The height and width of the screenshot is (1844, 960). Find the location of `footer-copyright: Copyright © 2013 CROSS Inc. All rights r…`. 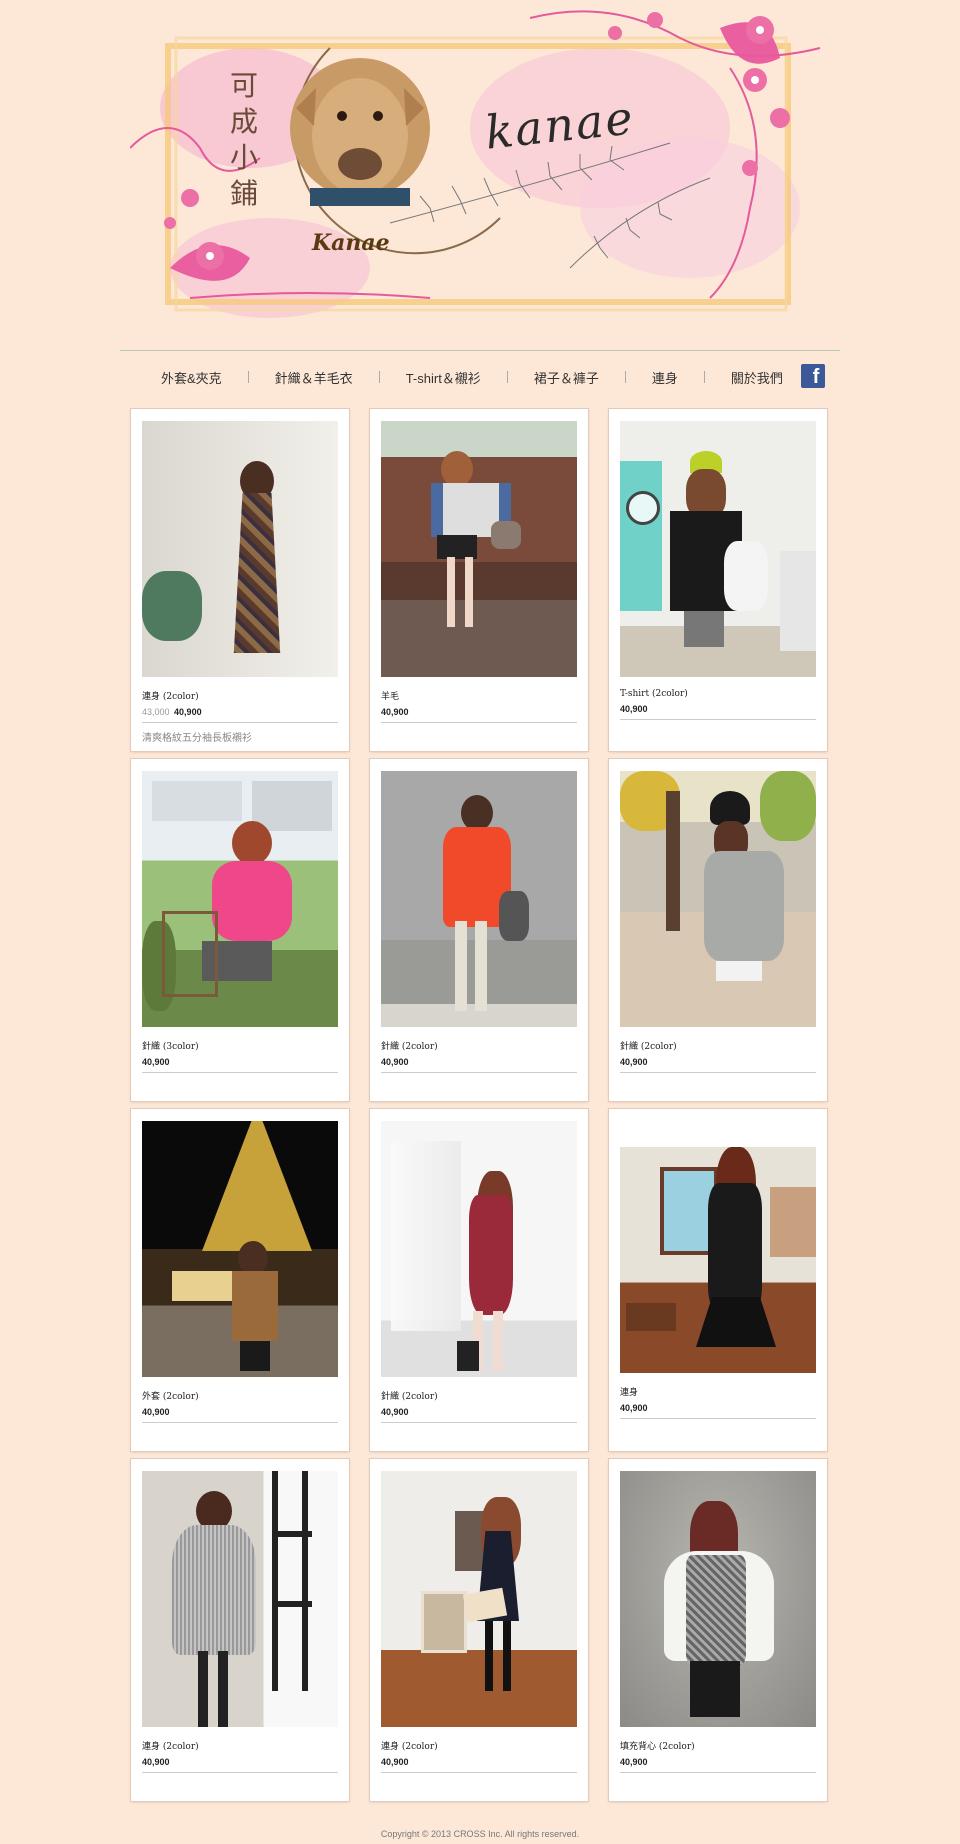

footer-copyright: Copyright © 2013 CROSS Inc. All rights r… is located at coordinates (480, 1834).